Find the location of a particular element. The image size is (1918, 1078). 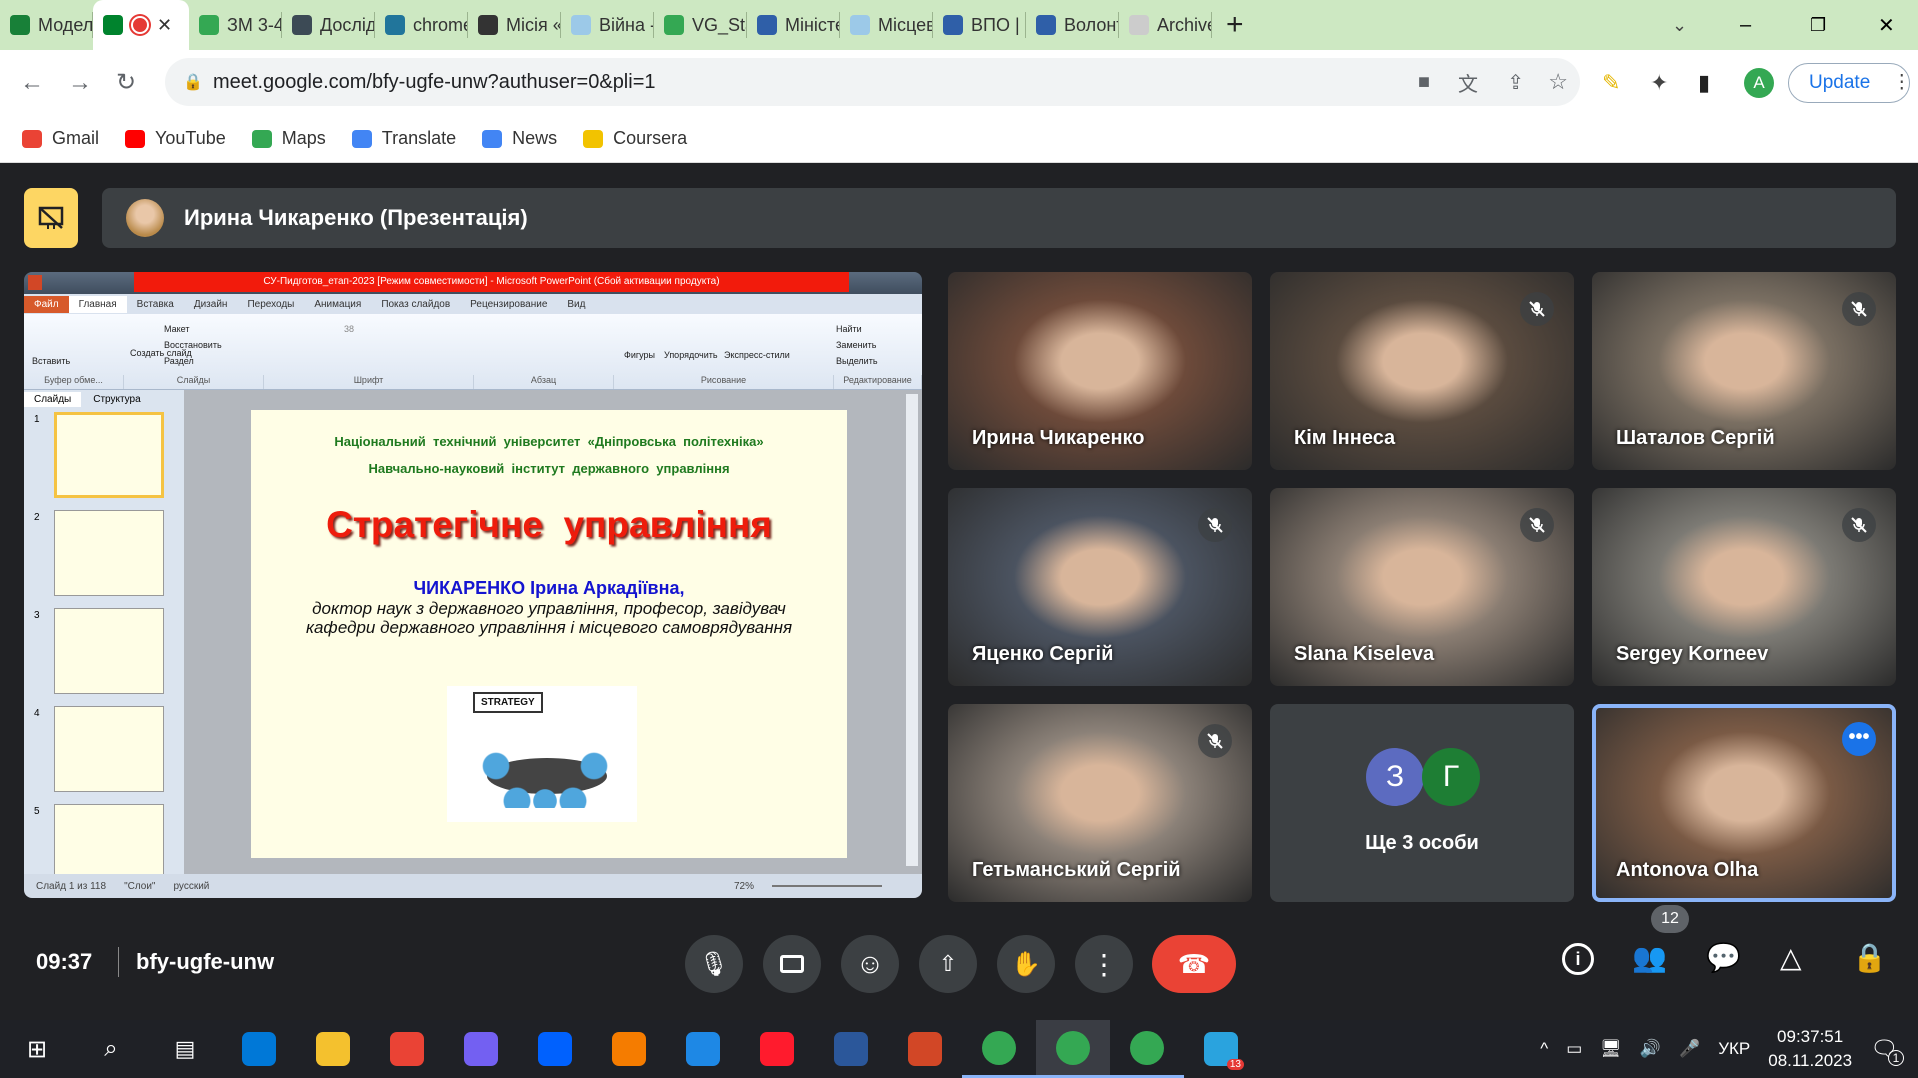

participant-tile: Antonova Olha ••• is located at coordinates (1744, 803).